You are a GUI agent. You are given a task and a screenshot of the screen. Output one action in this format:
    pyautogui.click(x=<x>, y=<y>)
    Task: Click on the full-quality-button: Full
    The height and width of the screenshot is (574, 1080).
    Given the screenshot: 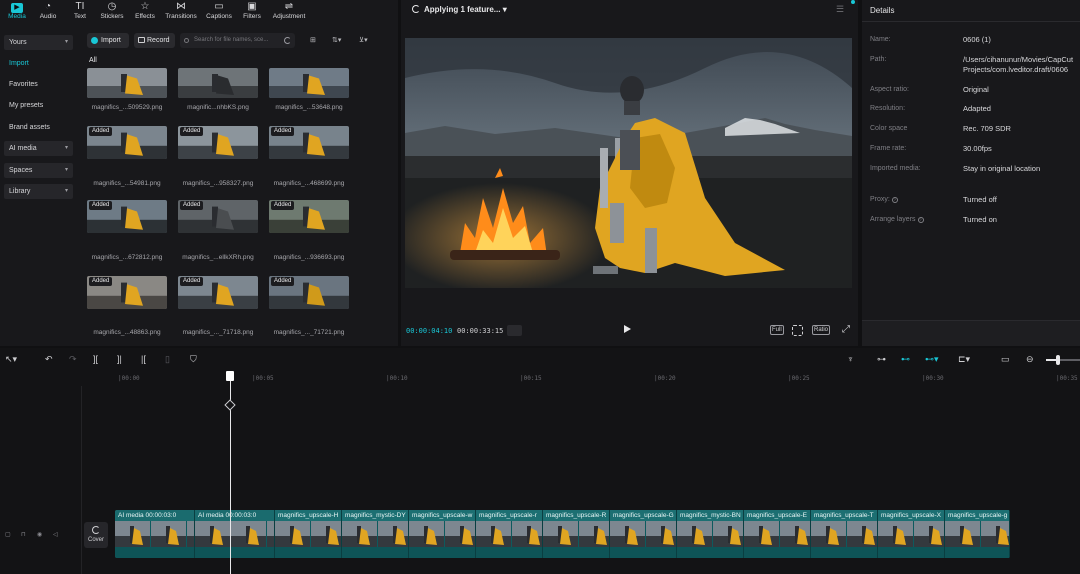 What is the action you would take?
    pyautogui.click(x=777, y=330)
    